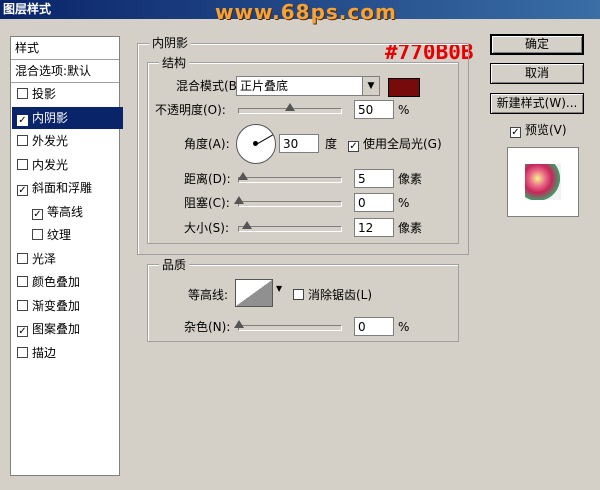 The width and height of the screenshot is (600, 490). Describe the element at coordinates (59, 235) in the screenshot. I see `style-list-item-label: 纹理` at that location.